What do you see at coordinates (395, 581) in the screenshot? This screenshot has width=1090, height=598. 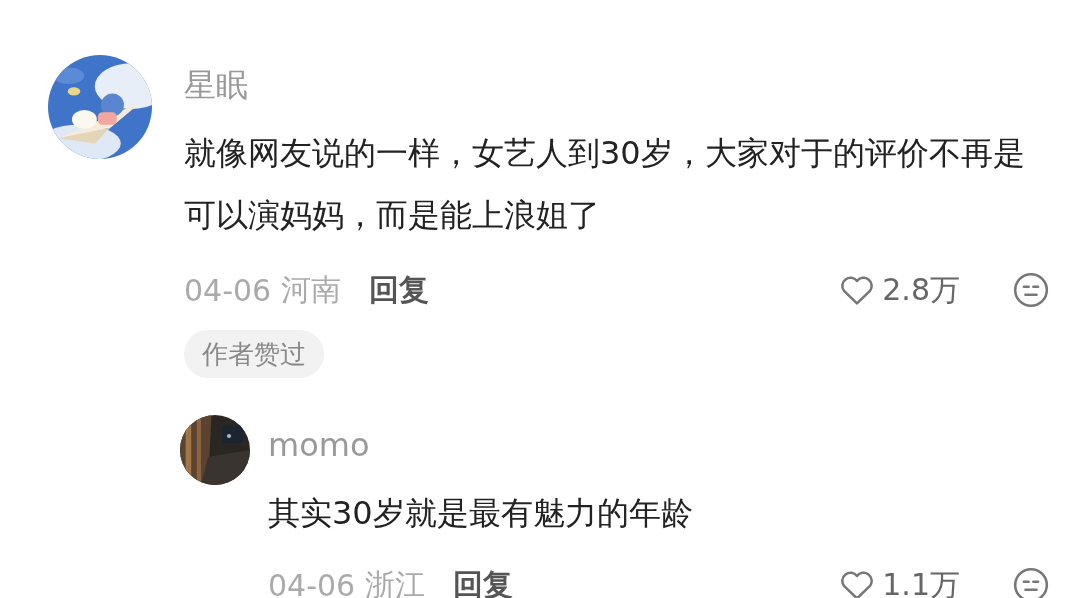 I see `comment-location: 浙江` at bounding box center [395, 581].